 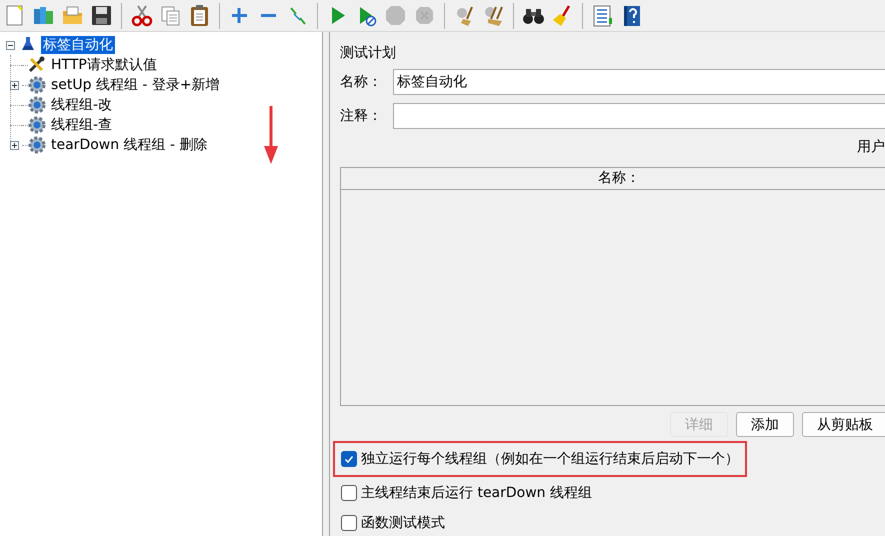 I want to click on action-button: 从剪贴板, so click(x=843, y=424).